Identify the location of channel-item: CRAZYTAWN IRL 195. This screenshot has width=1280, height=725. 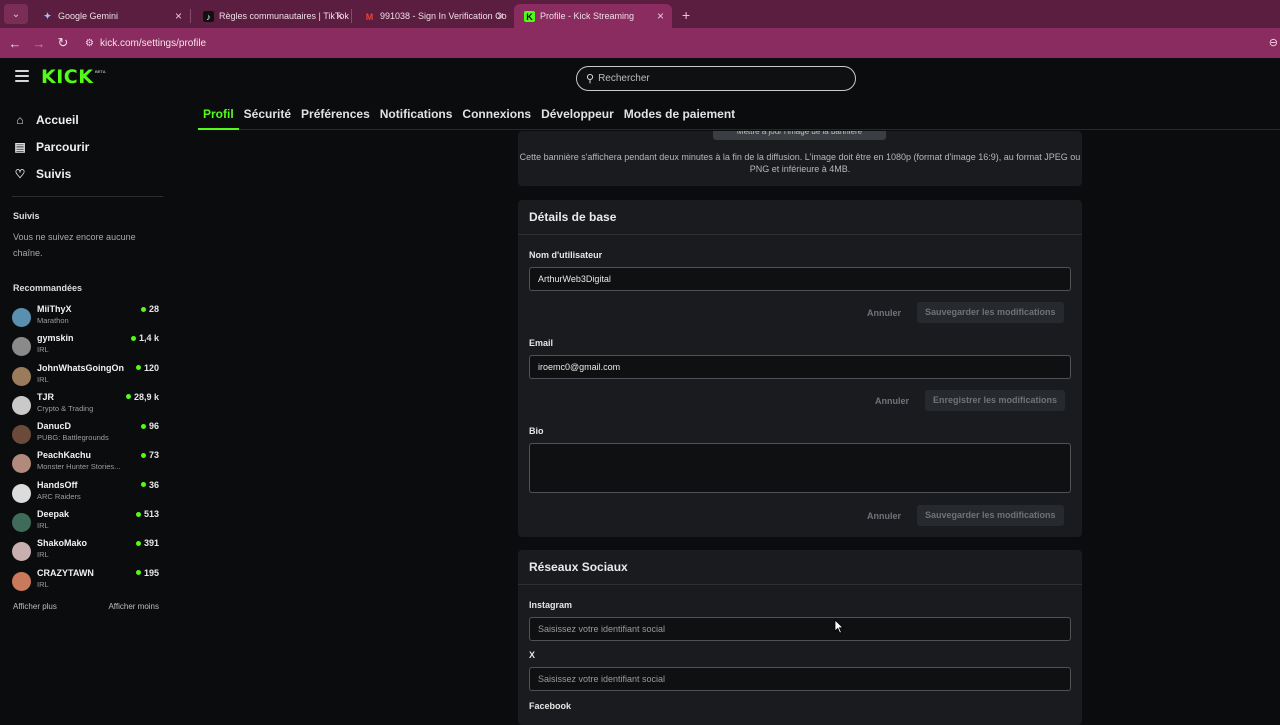
(85, 581).